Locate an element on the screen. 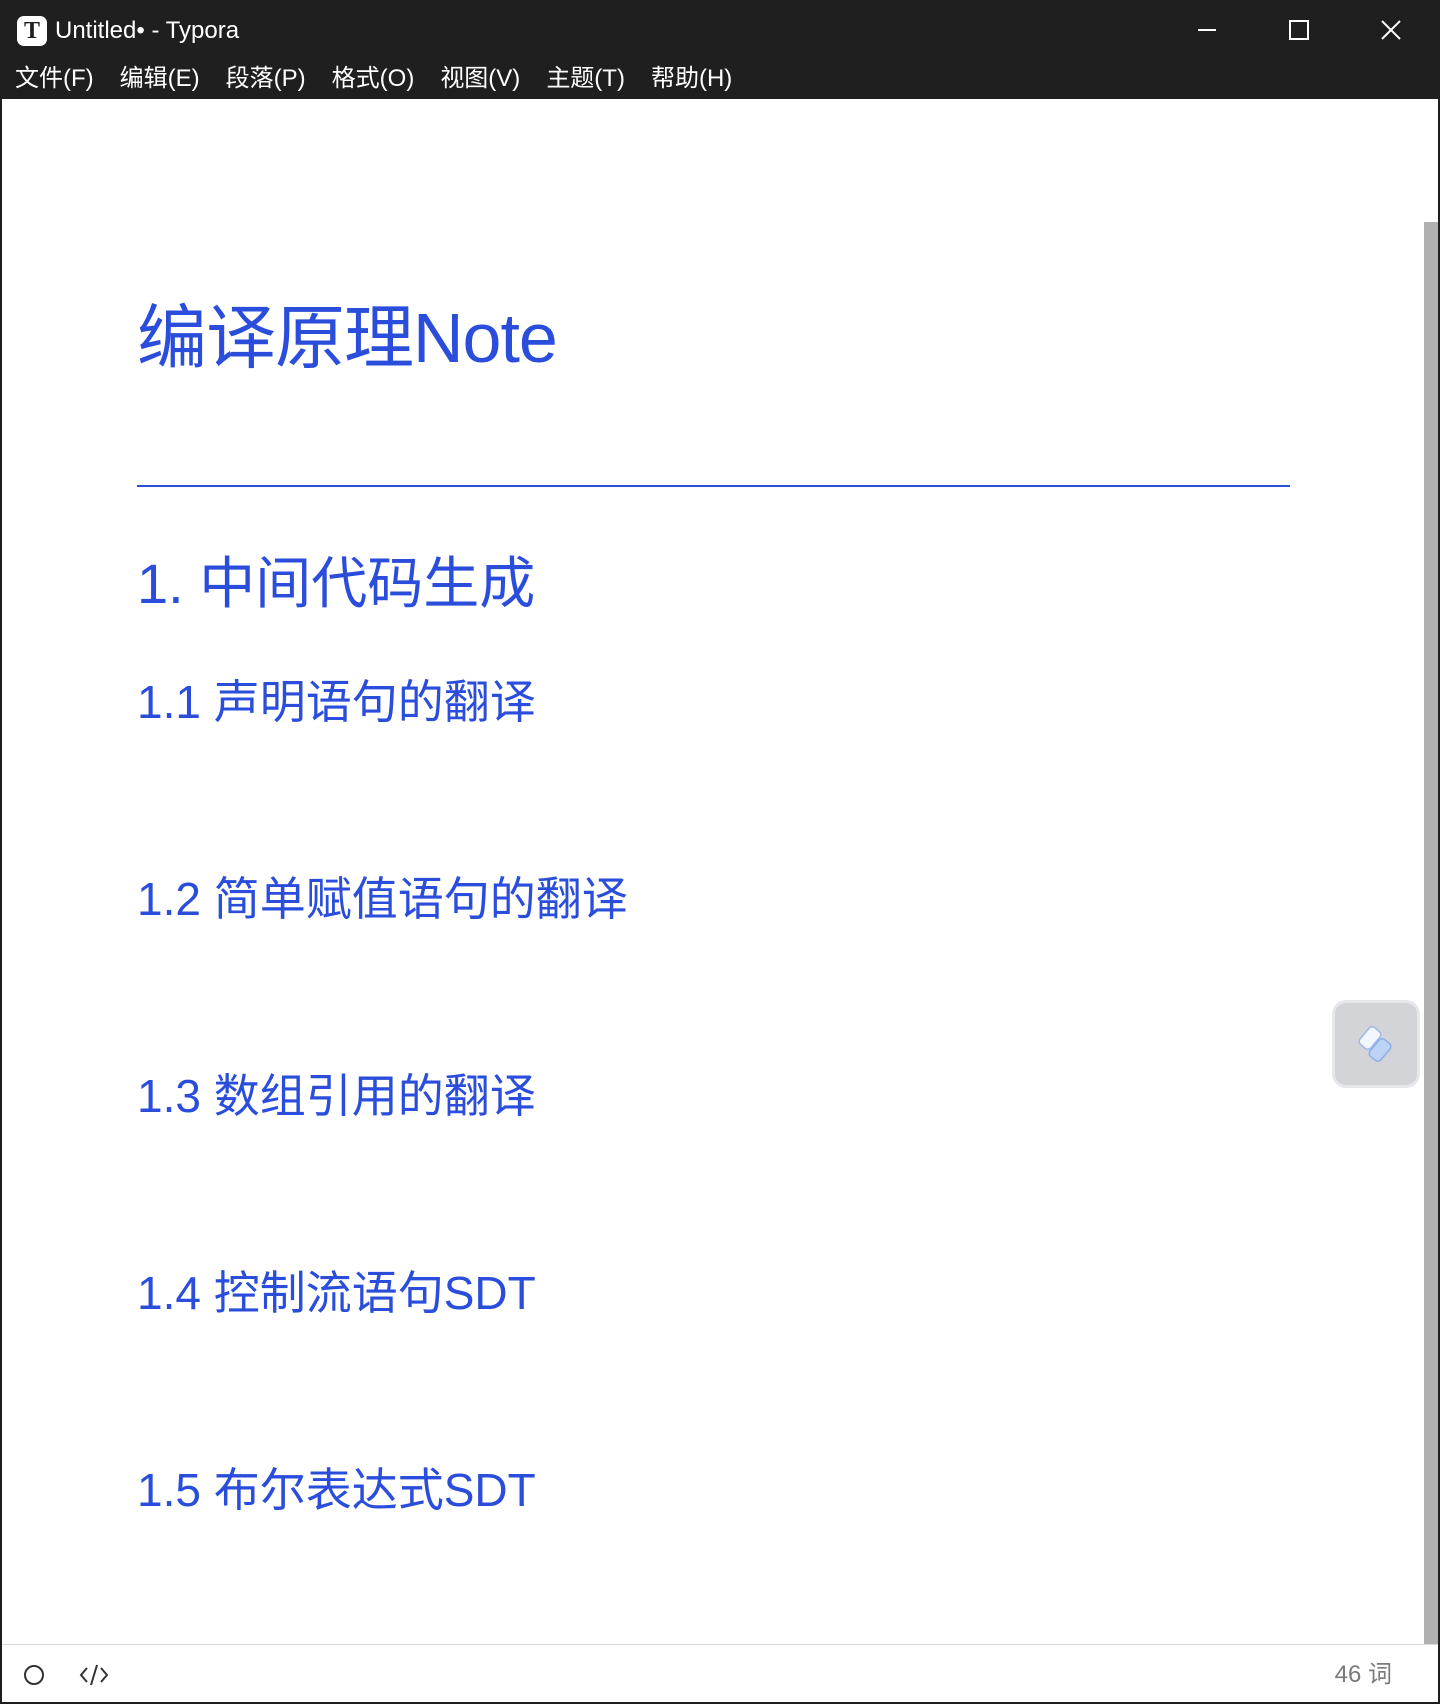 The height and width of the screenshot is (1704, 1440). circle-icon is located at coordinates (34, 1675).